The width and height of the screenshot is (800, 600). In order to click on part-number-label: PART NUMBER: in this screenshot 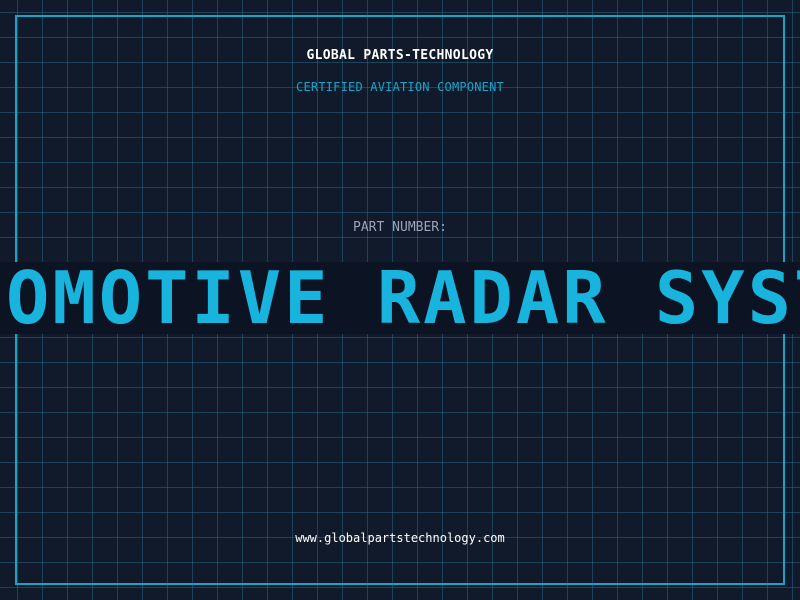, I will do `click(400, 227)`.